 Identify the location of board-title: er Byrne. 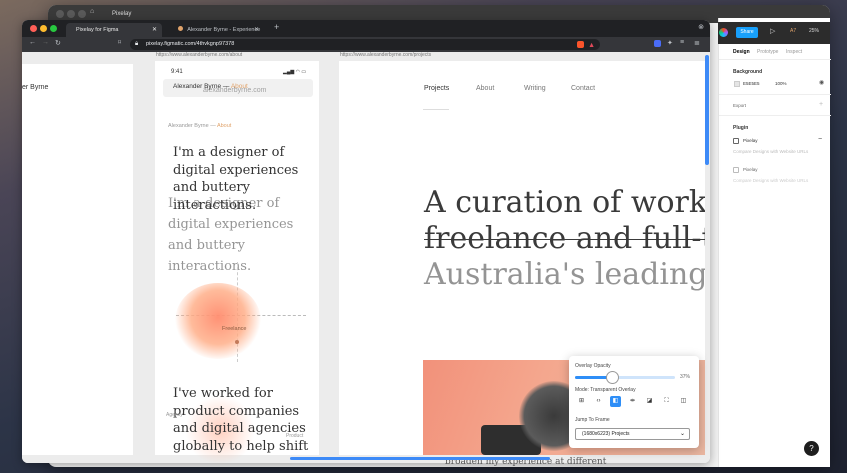
(35, 87).